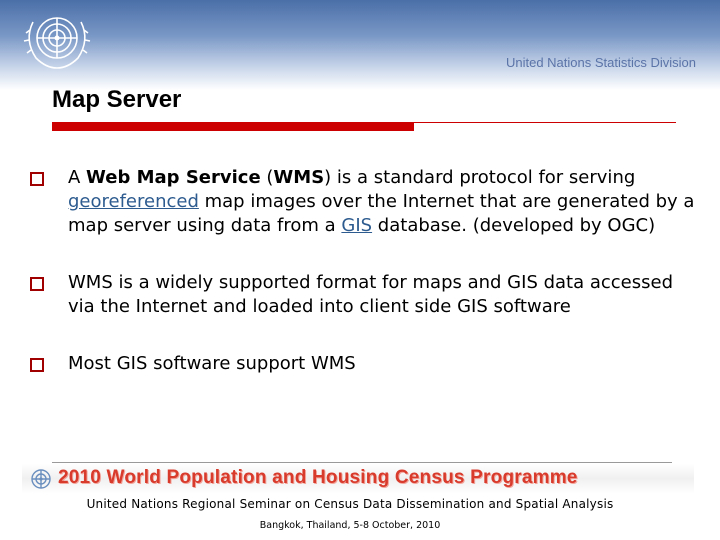 This screenshot has height=540, width=720. I want to click on seminar-location-date: Bangkok, Thailand, 5-8 October, 2010, so click(350, 525).